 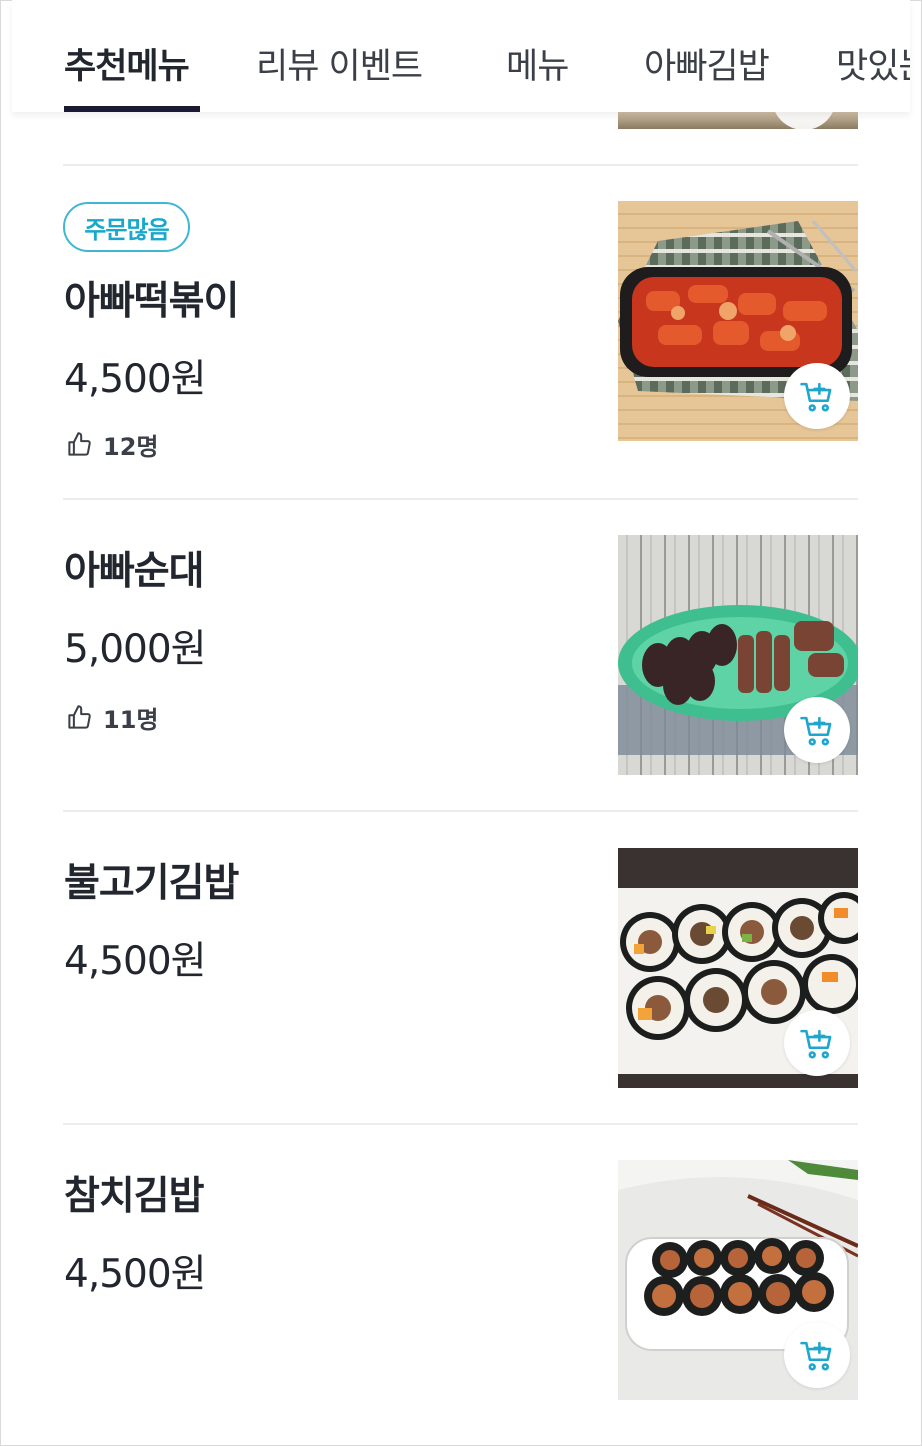 I want to click on tab-appa-kimbap: 아빠김밥, so click(x=707, y=63).